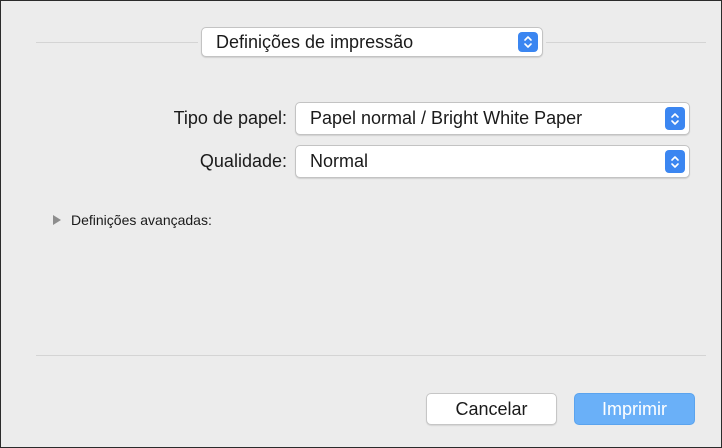 This screenshot has width=722, height=448. What do you see at coordinates (491, 409) in the screenshot?
I see `cancel-button: Cancelar` at bounding box center [491, 409].